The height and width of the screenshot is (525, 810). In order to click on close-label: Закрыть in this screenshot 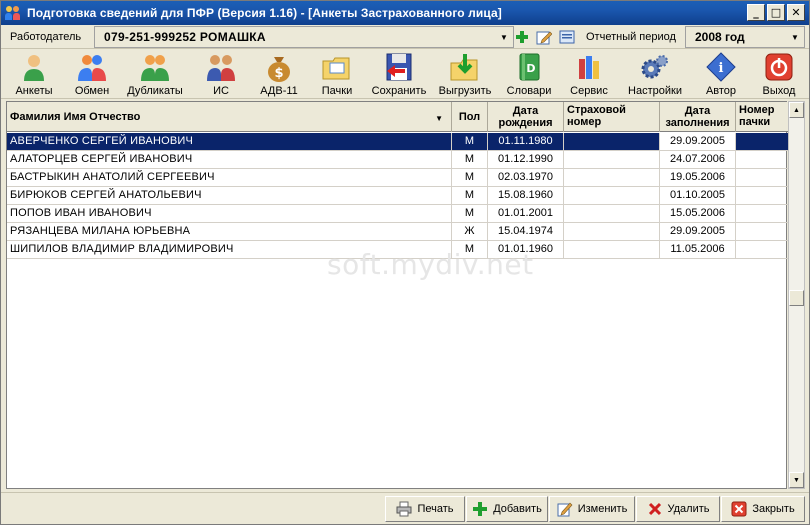, I will do `click(773, 509)`.